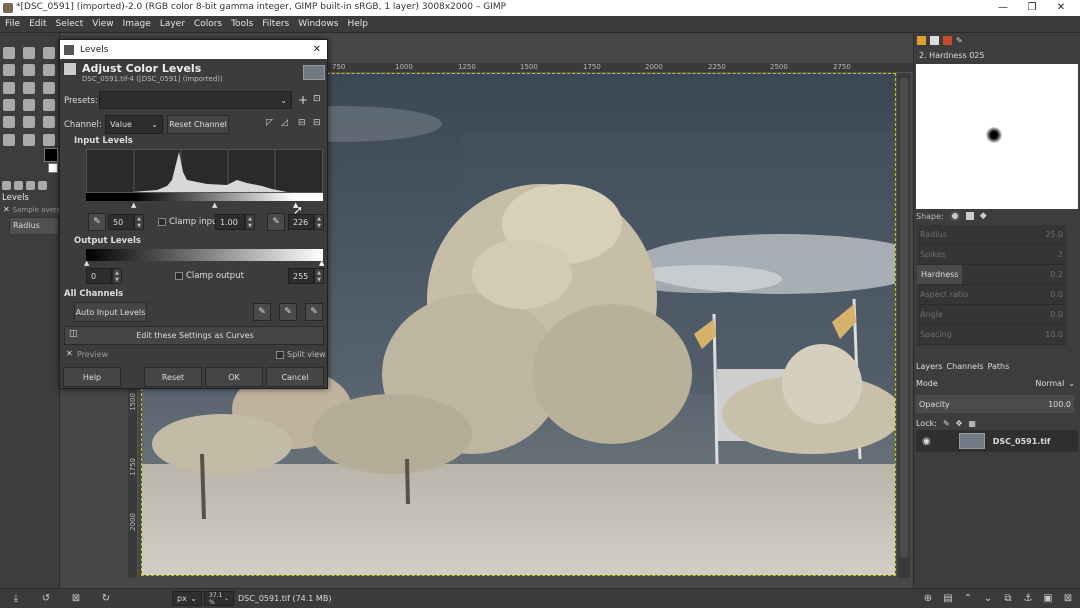 Image resolution: width=1080 pixels, height=608 pixels. What do you see at coordinates (275, 24) in the screenshot?
I see `menu-filters: Filters` at bounding box center [275, 24].